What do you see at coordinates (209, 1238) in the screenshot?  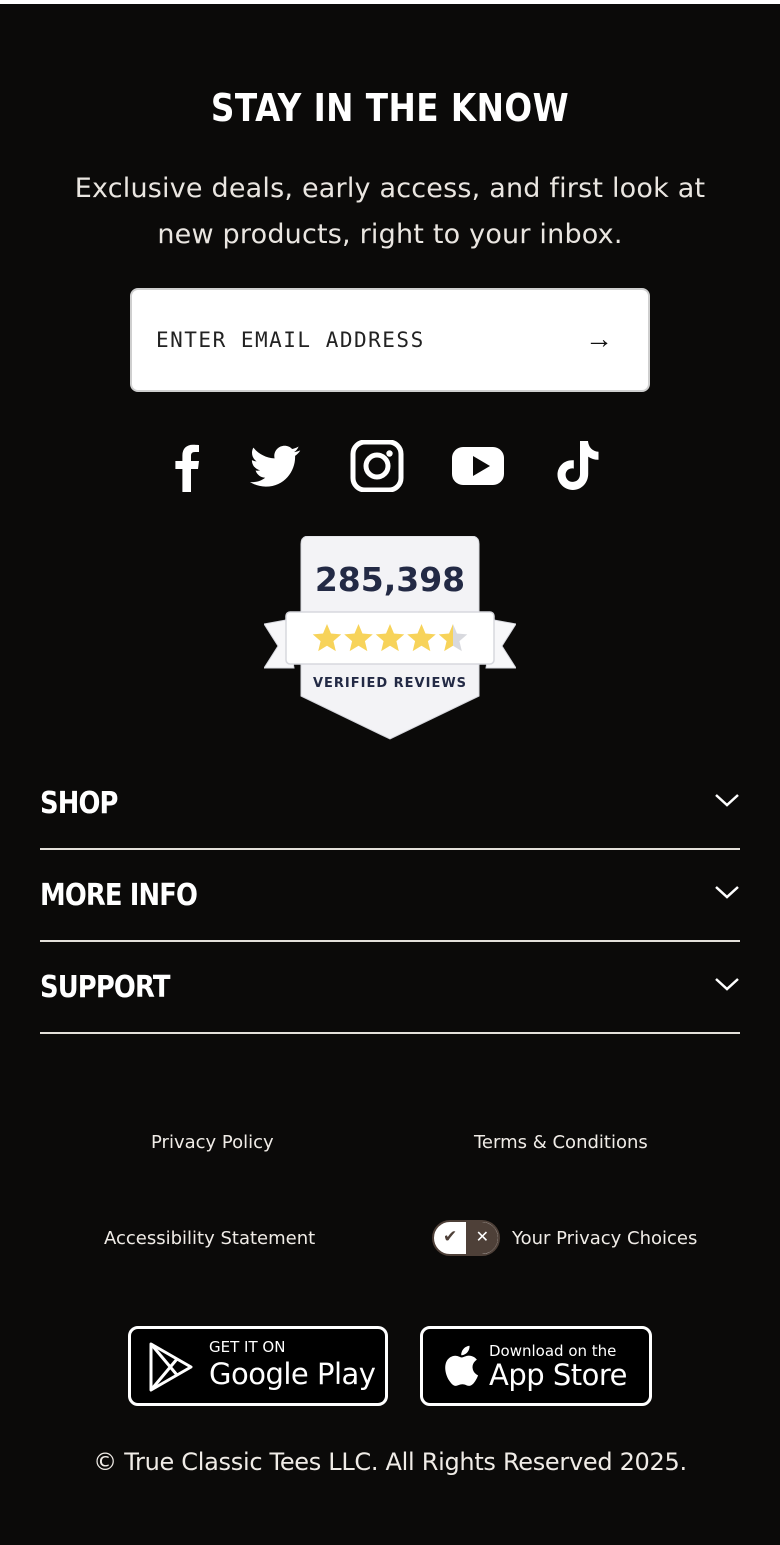 I see `accessibility-link: Accessibility Statement` at bounding box center [209, 1238].